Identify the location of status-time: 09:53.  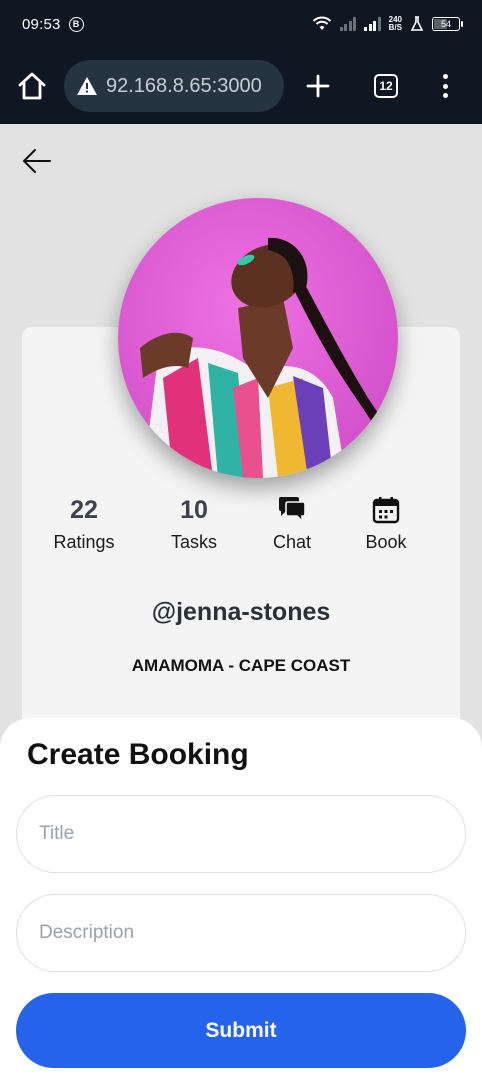
(41, 24).